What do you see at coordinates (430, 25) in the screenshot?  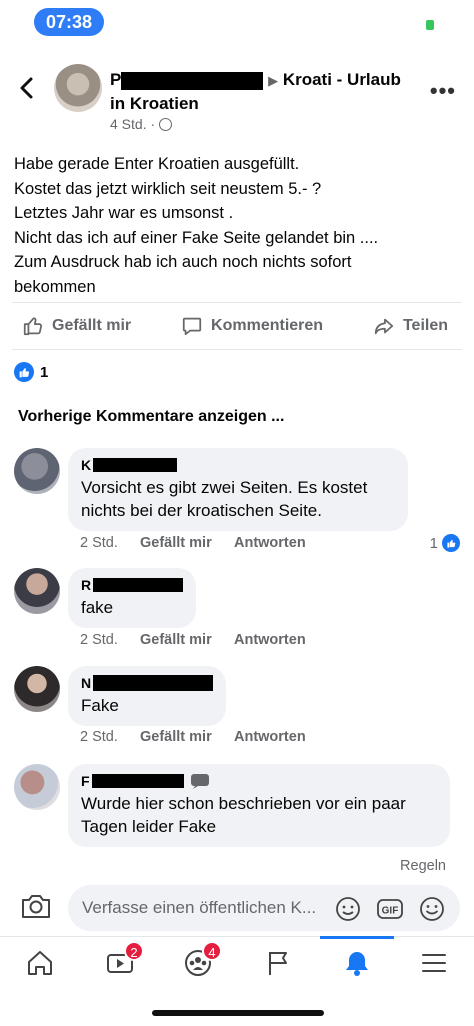 I see `battery-icon` at bounding box center [430, 25].